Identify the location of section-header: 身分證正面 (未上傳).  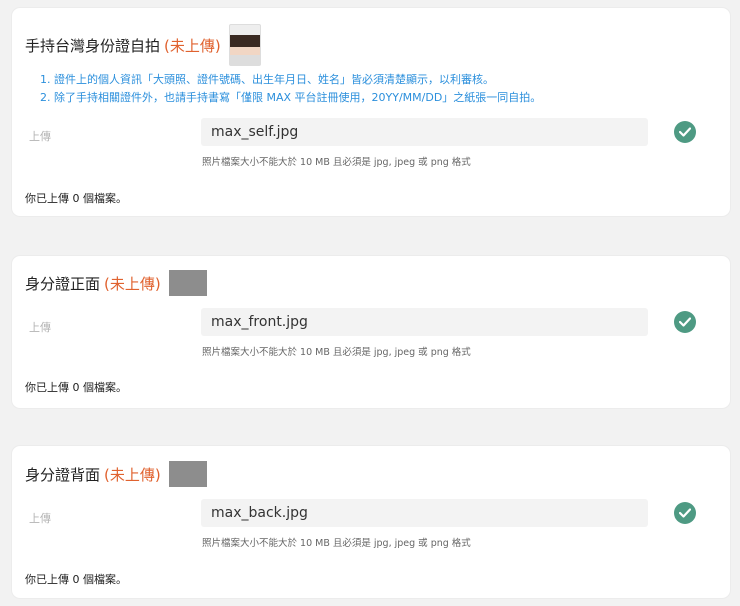
(116, 283).